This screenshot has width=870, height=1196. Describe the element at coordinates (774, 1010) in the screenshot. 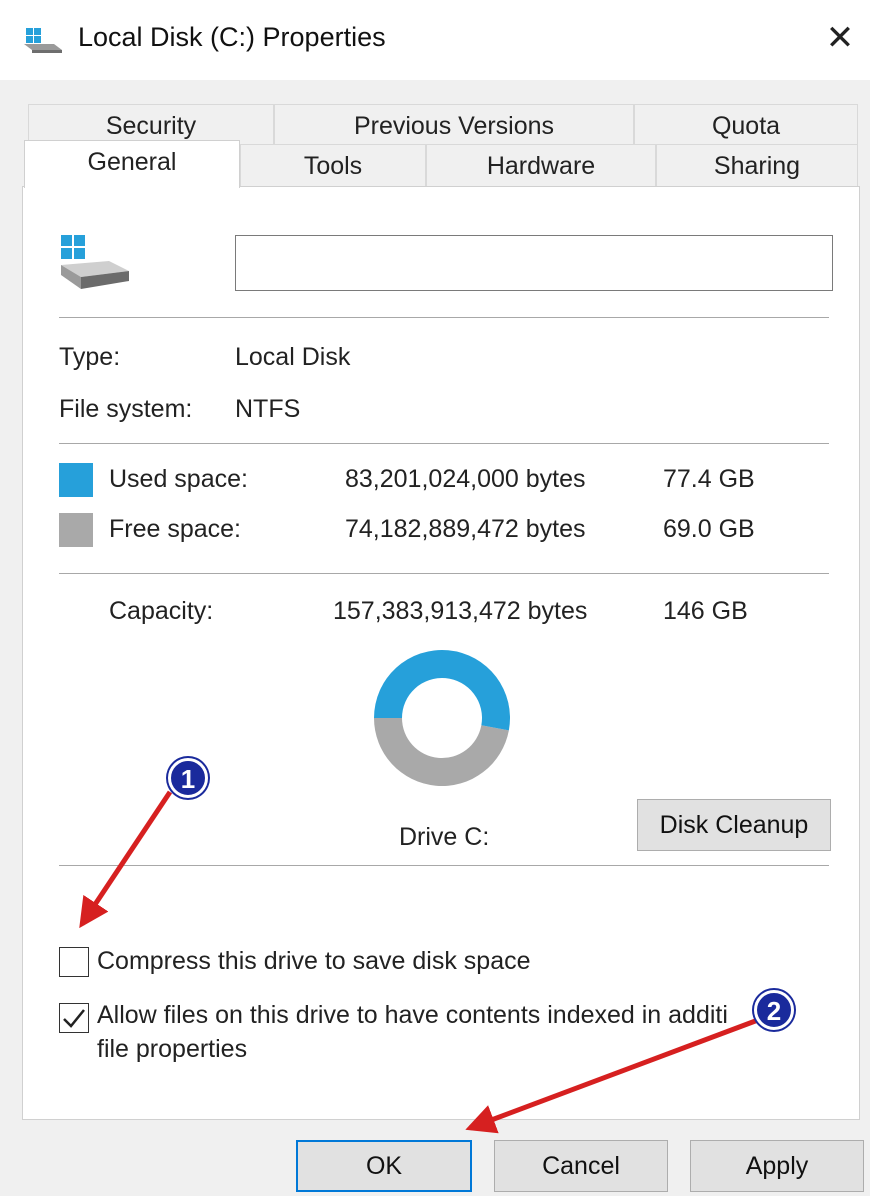

I see `annotation-marker-2: 2` at that location.